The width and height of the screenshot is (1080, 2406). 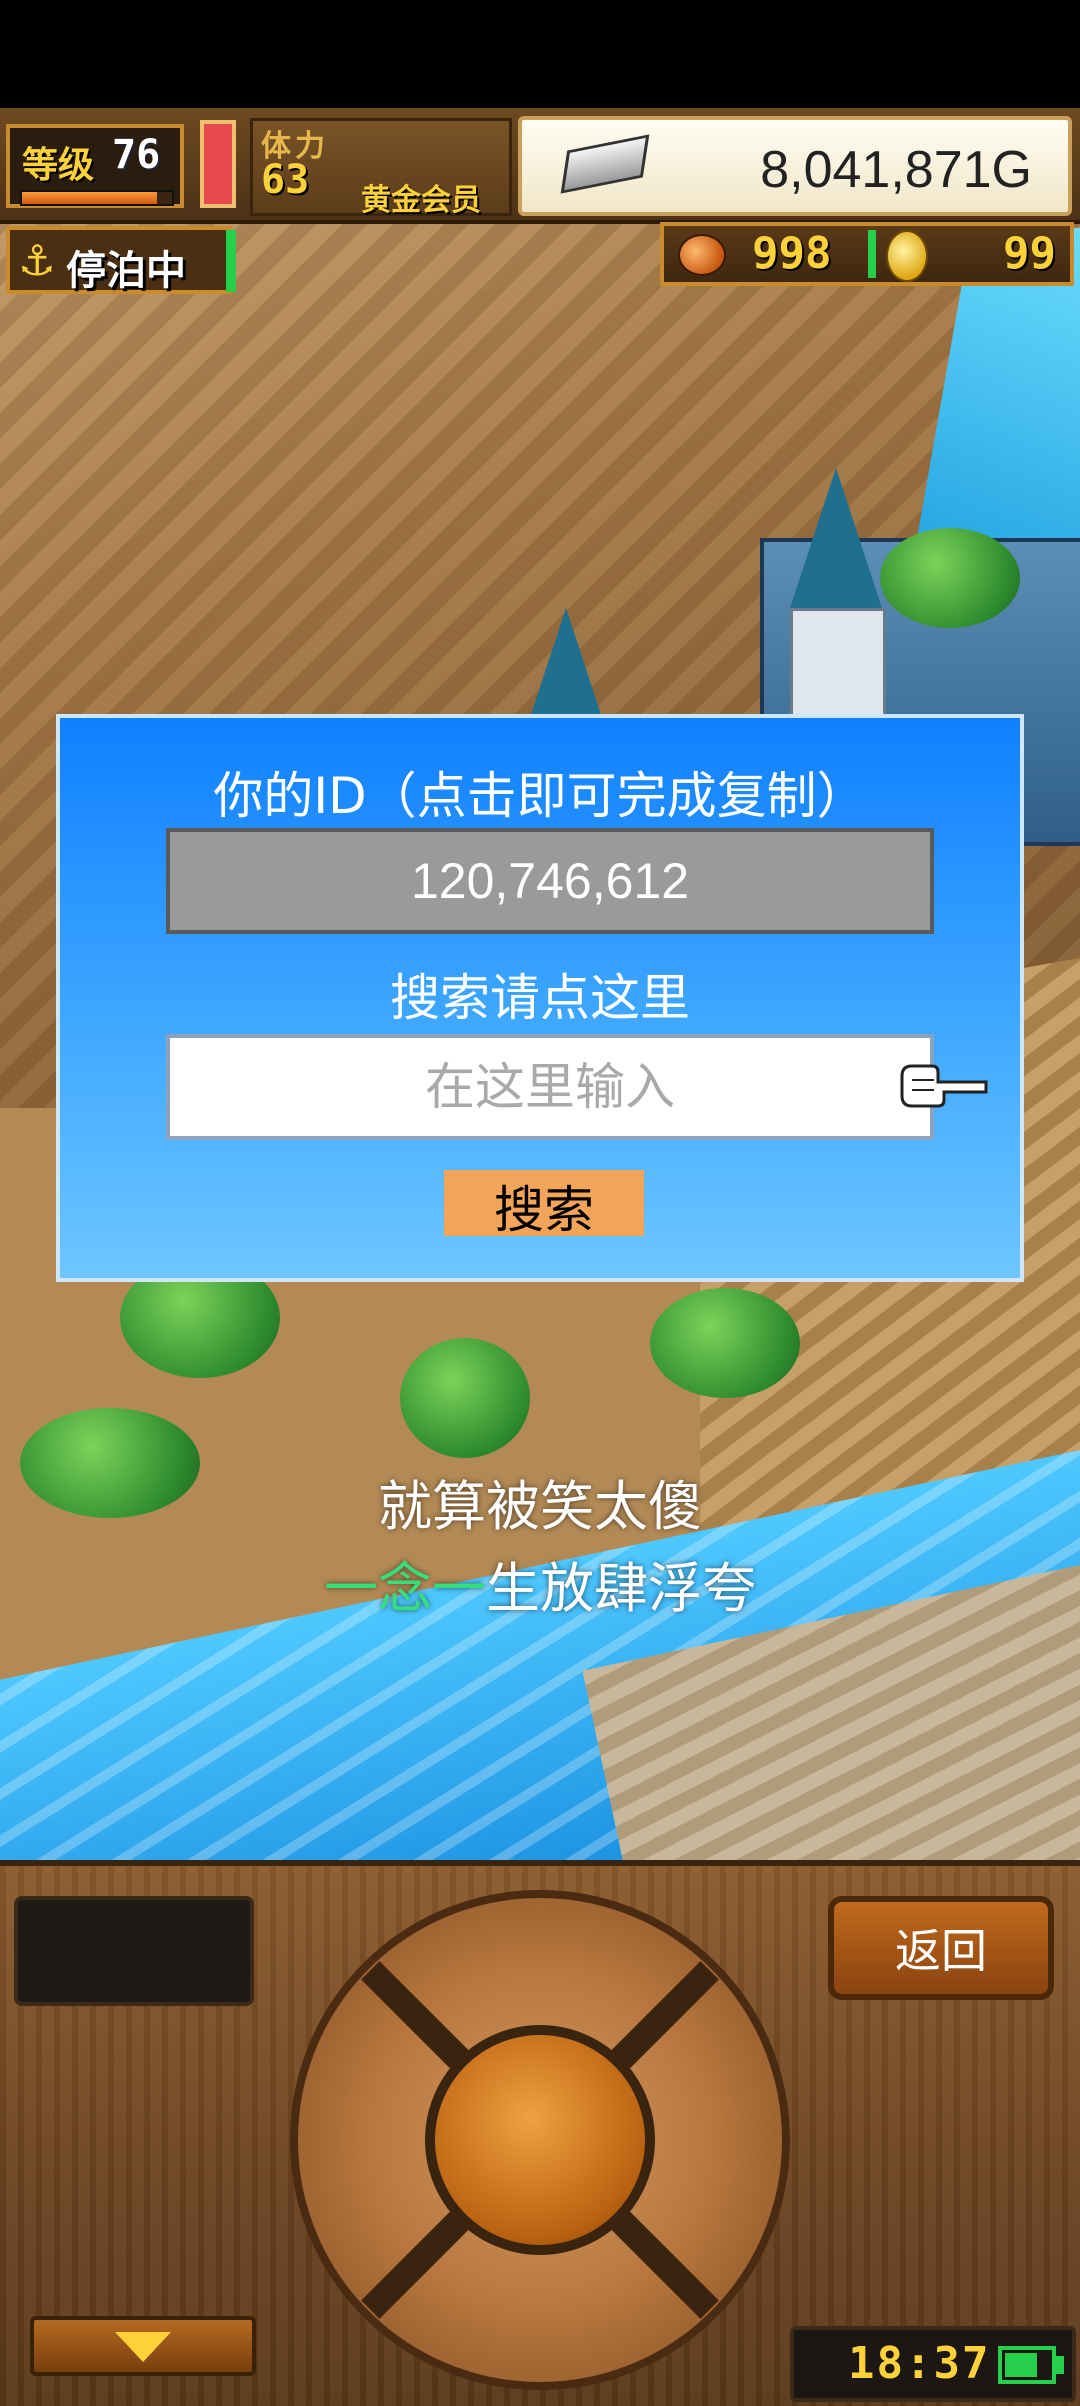 I want to click on menu-toggle-button, so click(x=143, y=2346).